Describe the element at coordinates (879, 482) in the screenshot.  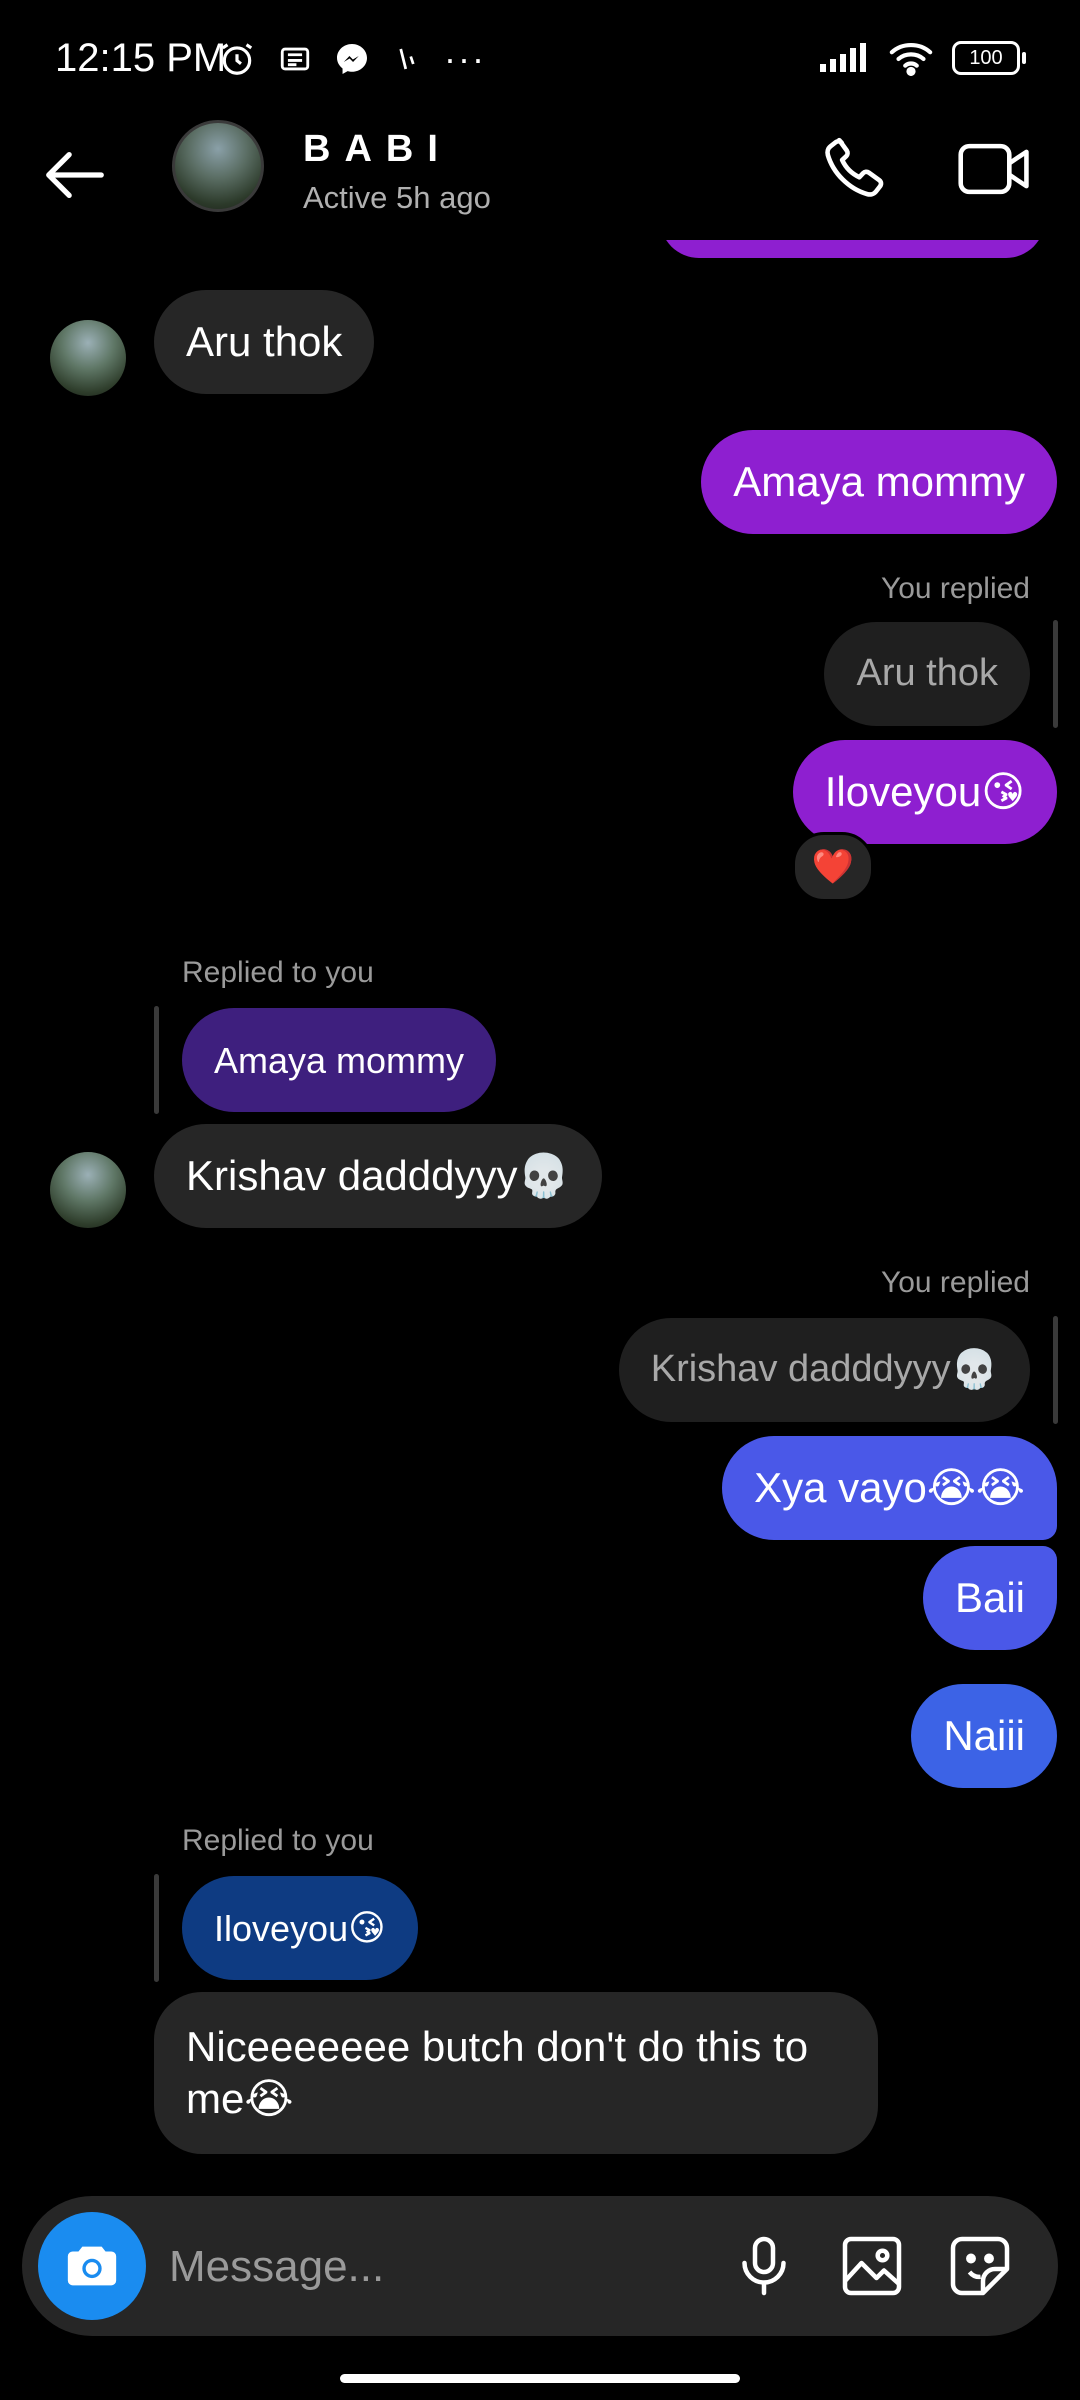
I see `message-bubble-outgoing: Amaya mommy` at that location.